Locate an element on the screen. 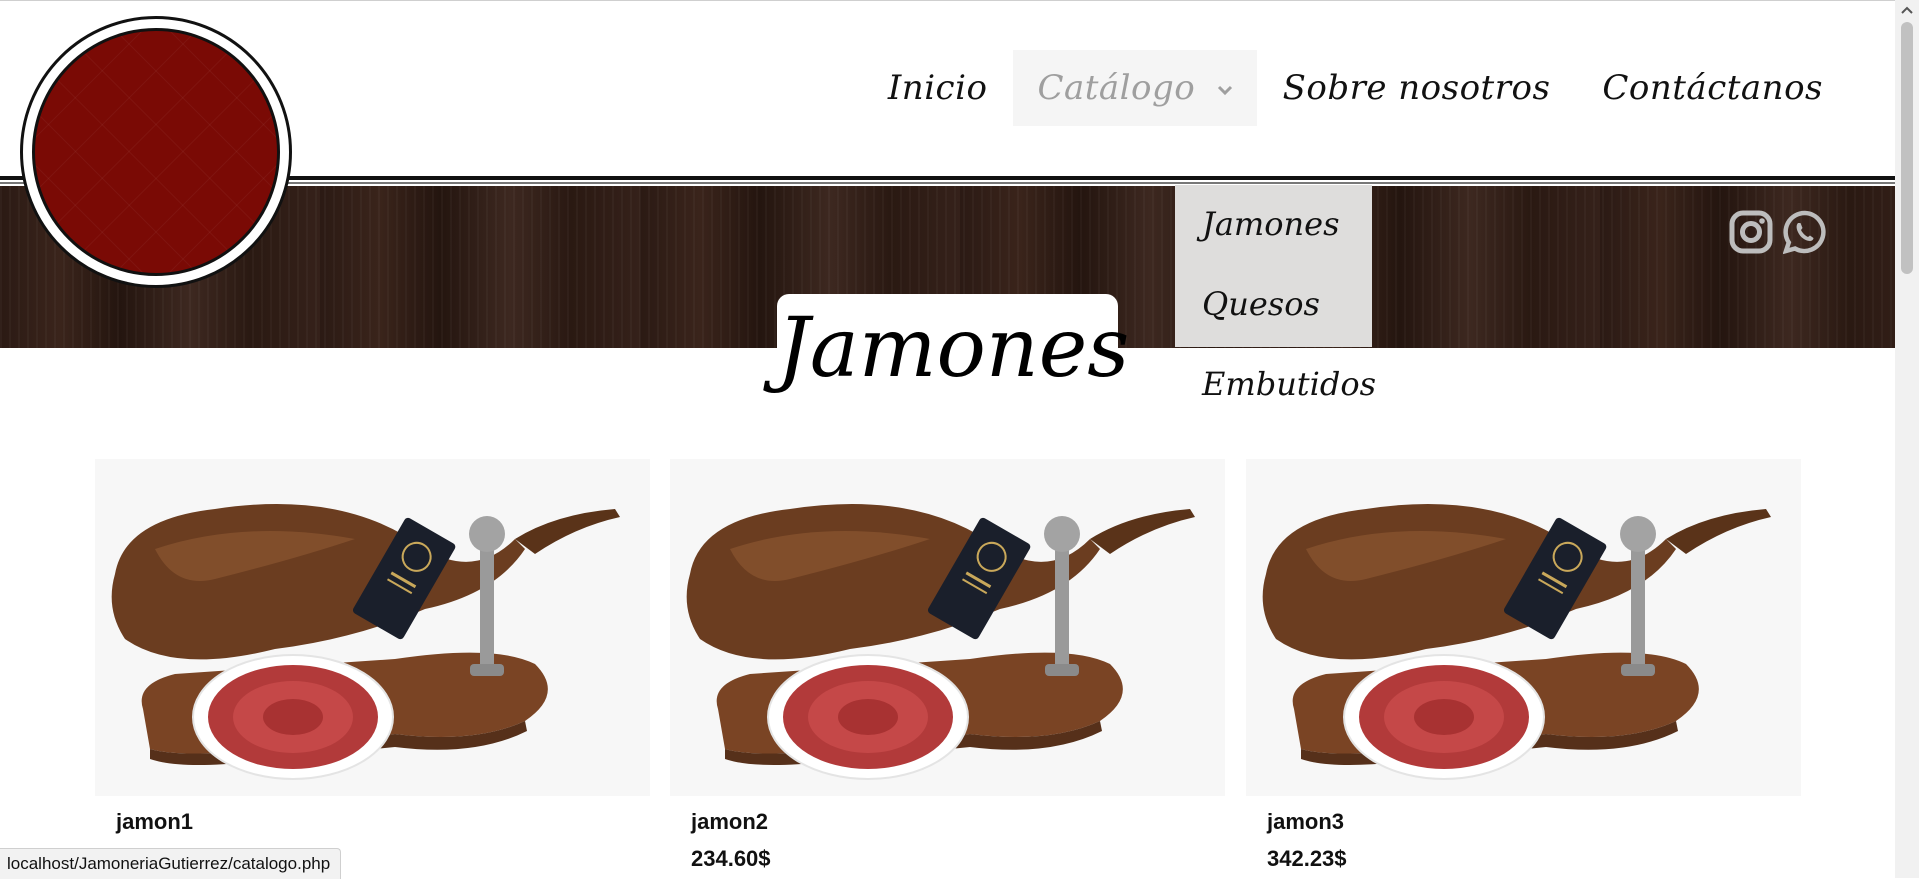 Image resolution: width=1919 pixels, height=879 pixels. nav-item-sobre-nosotros: Sobre nosotros is located at coordinates (1417, 88).